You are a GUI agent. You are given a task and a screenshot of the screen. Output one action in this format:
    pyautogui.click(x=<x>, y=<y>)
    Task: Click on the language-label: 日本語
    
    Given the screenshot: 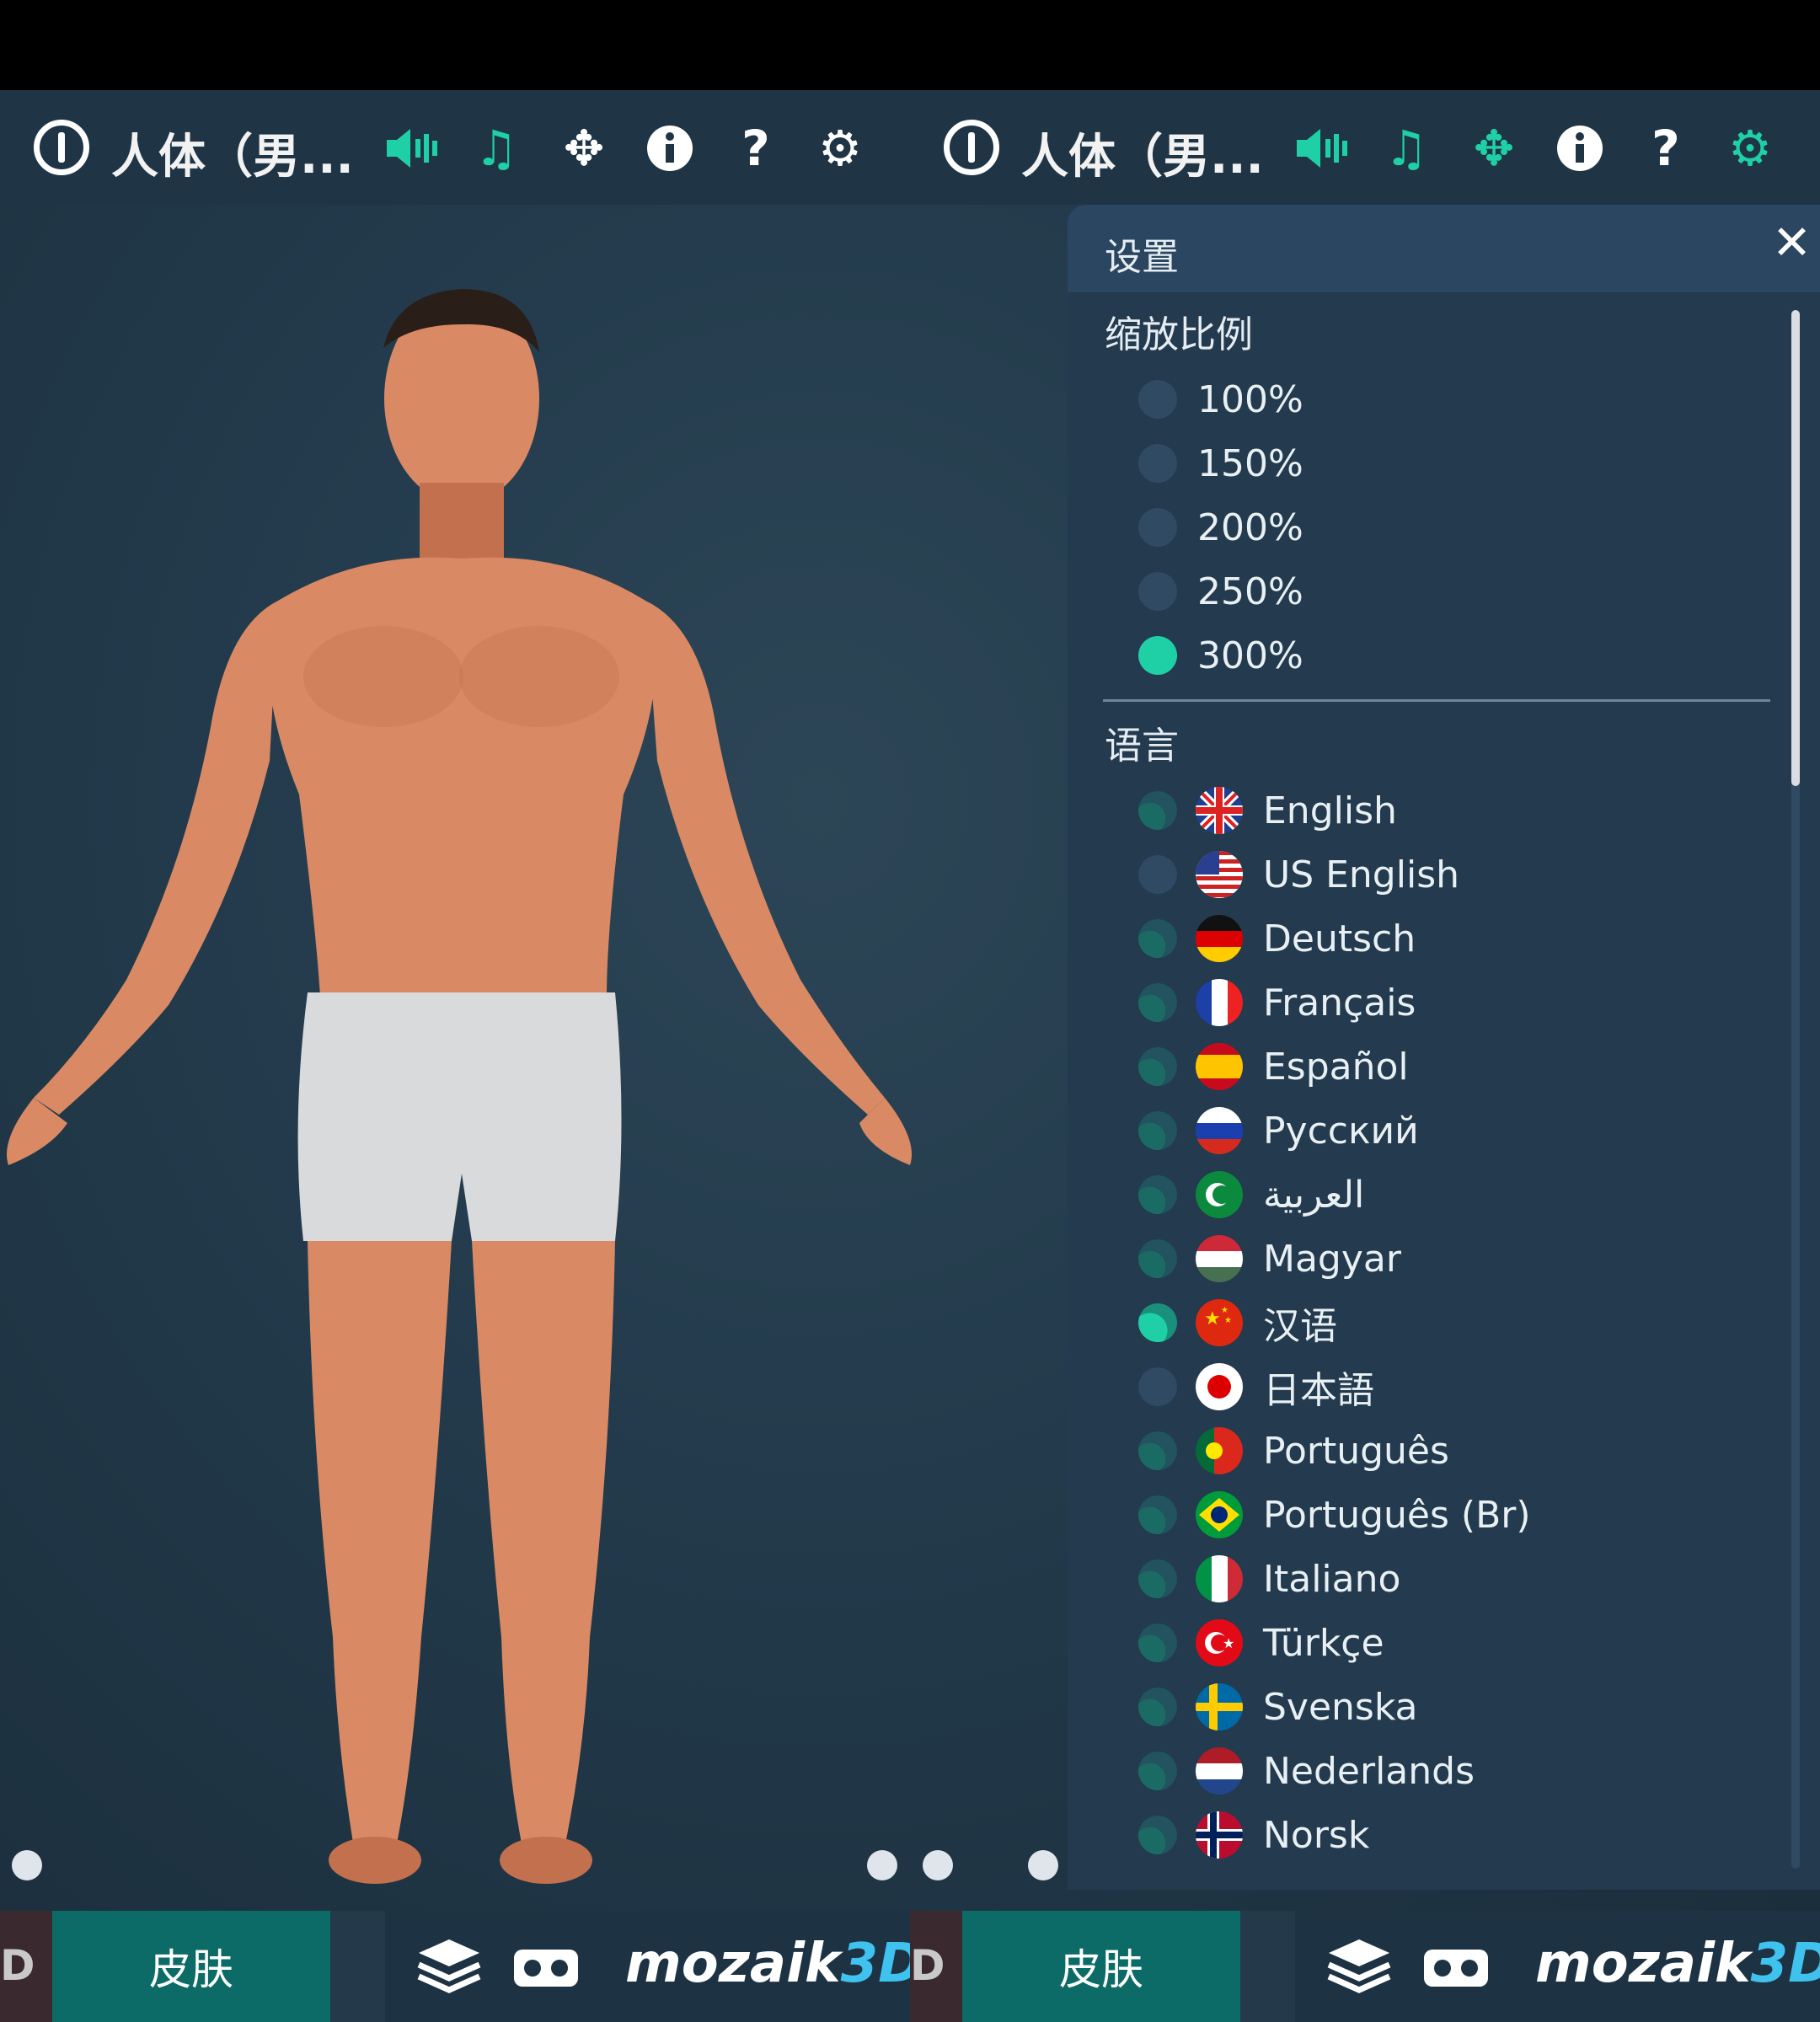 What is the action you would take?
    pyautogui.click(x=1318, y=1390)
    